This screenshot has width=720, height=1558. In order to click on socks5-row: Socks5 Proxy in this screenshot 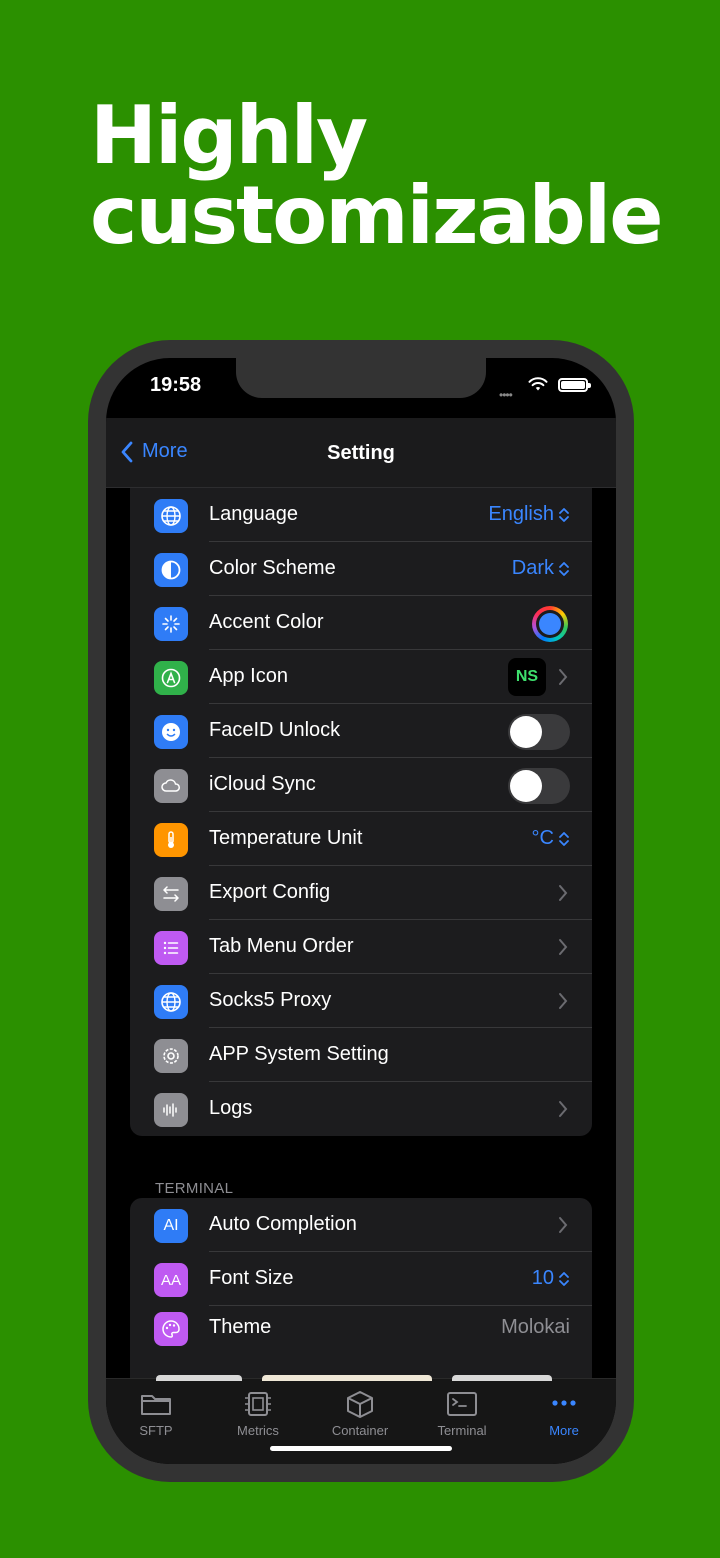, I will do `click(361, 1001)`.